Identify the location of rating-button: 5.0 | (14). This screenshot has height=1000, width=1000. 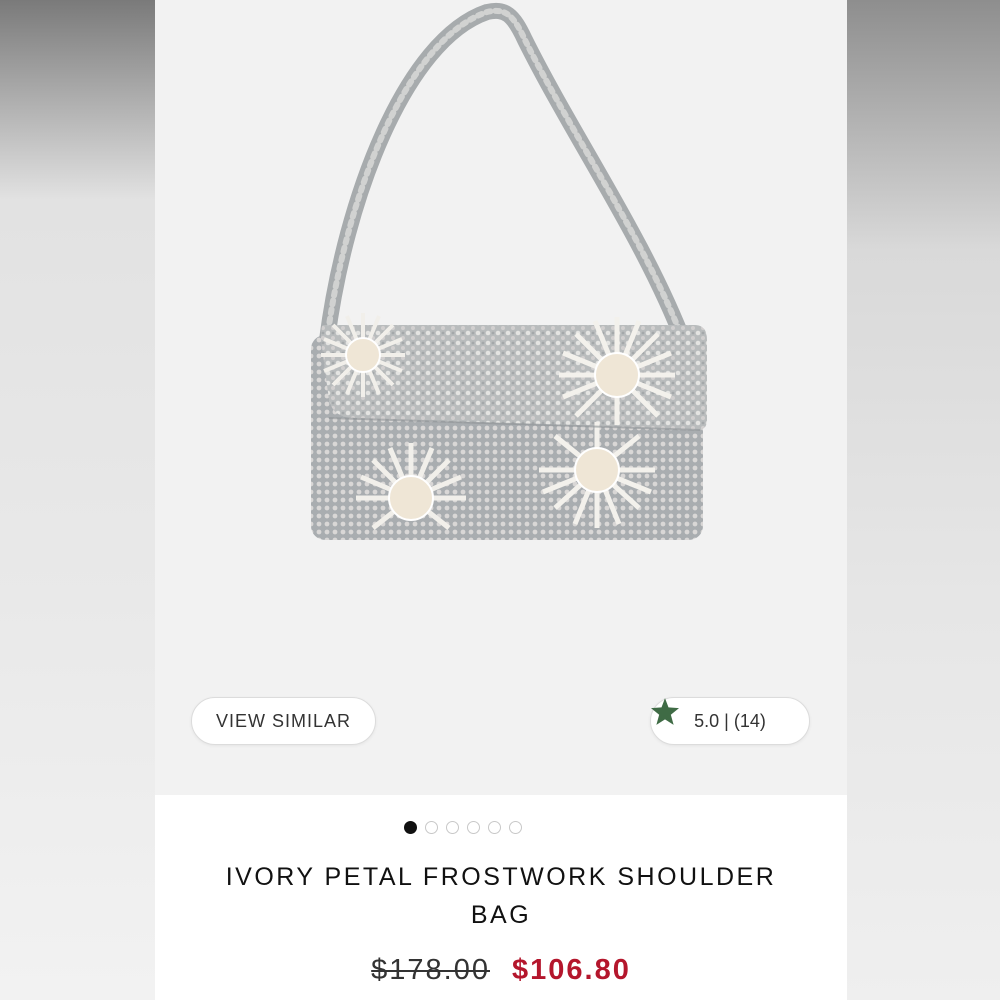
(730, 721).